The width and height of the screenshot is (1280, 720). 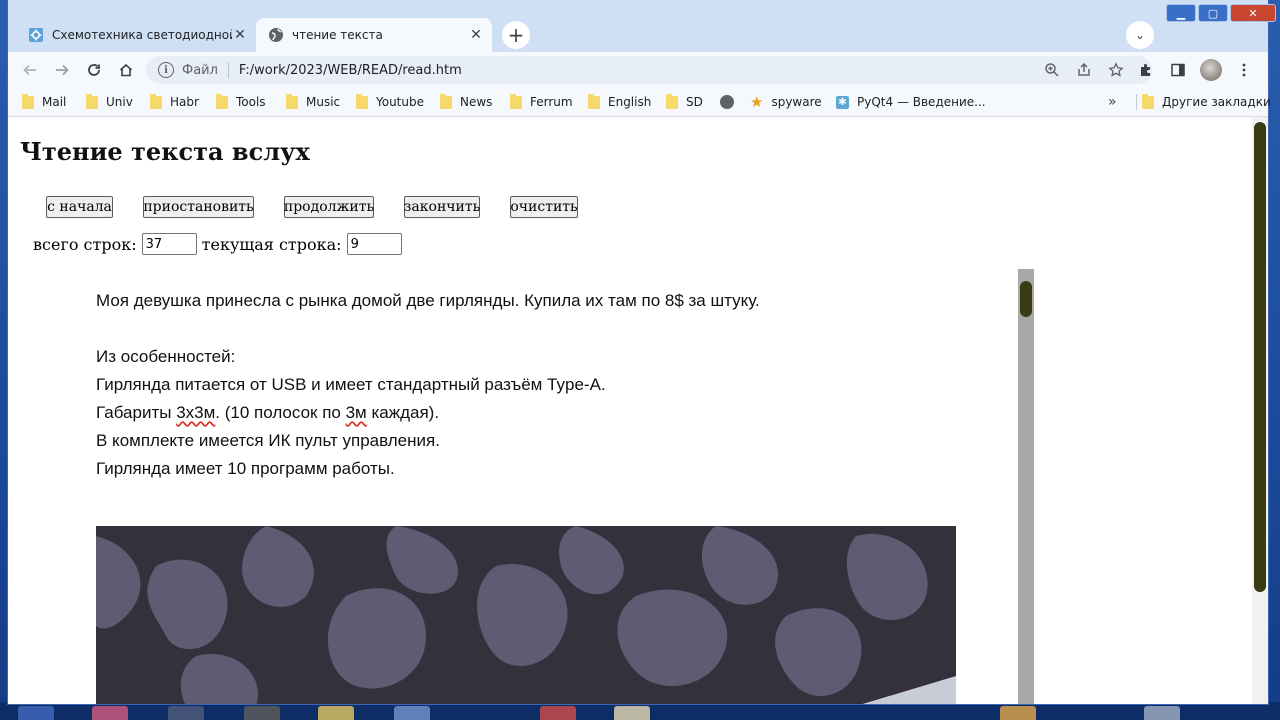 What do you see at coordinates (198, 207) in the screenshot?
I see `pause-button: приостановить` at bounding box center [198, 207].